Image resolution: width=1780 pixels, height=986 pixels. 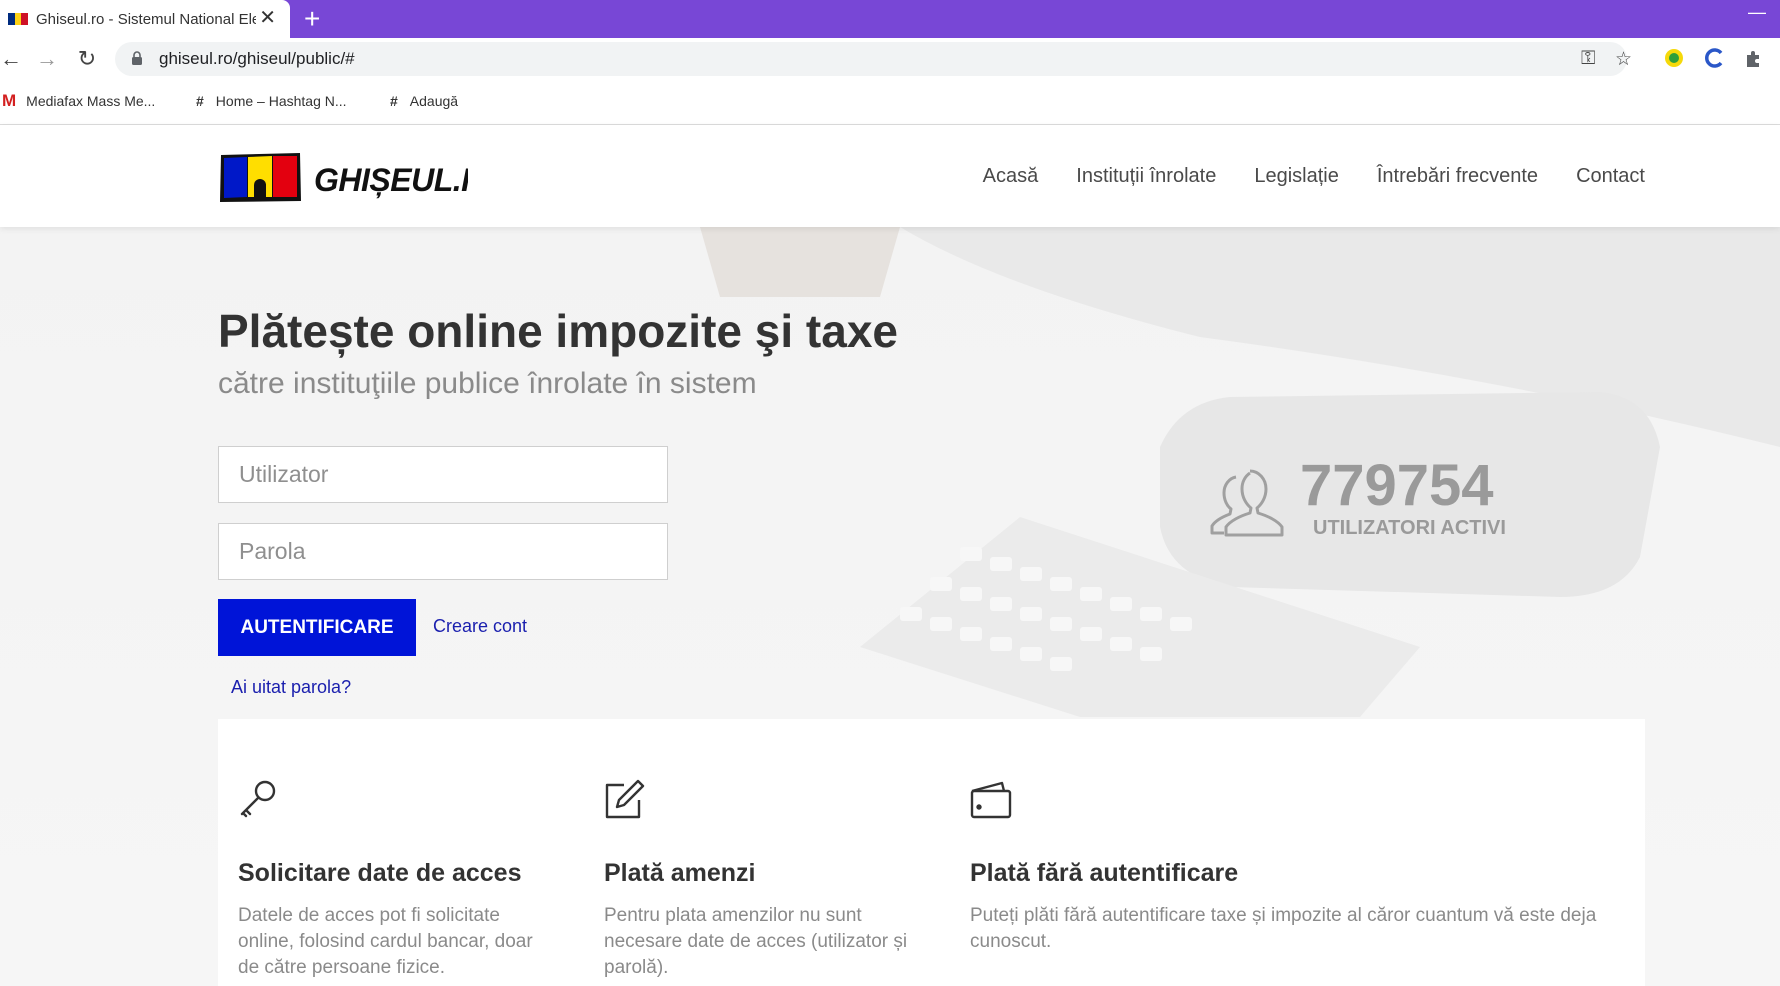 What do you see at coordinates (1588, 59) in the screenshot?
I see `key-password-icon: ⚿` at bounding box center [1588, 59].